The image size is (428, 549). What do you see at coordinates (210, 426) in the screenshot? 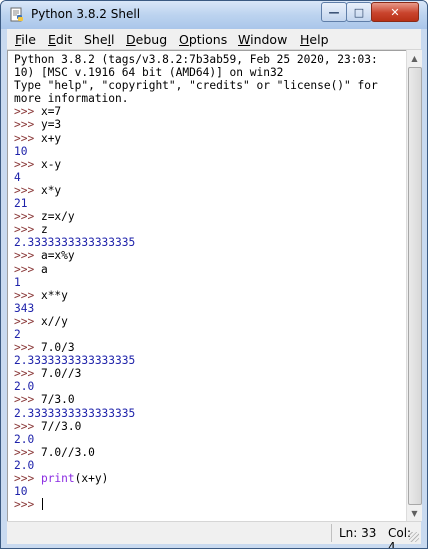
I see `input-line: >>> 7//3.0` at bounding box center [210, 426].